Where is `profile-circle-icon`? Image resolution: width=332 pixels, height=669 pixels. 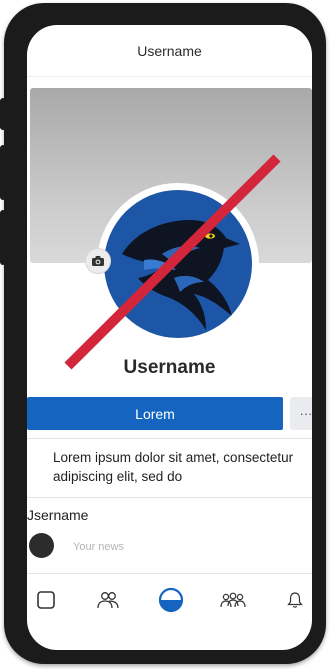 profile-circle-icon is located at coordinates (170, 600).